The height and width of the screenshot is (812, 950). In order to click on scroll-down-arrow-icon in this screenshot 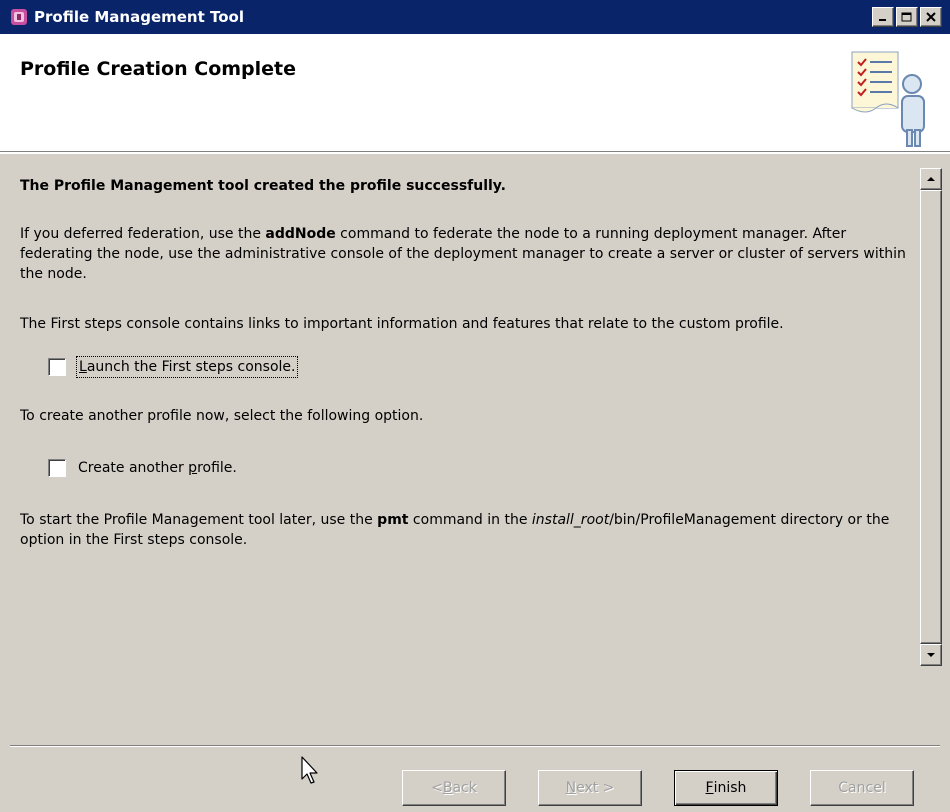, I will do `click(931, 655)`.